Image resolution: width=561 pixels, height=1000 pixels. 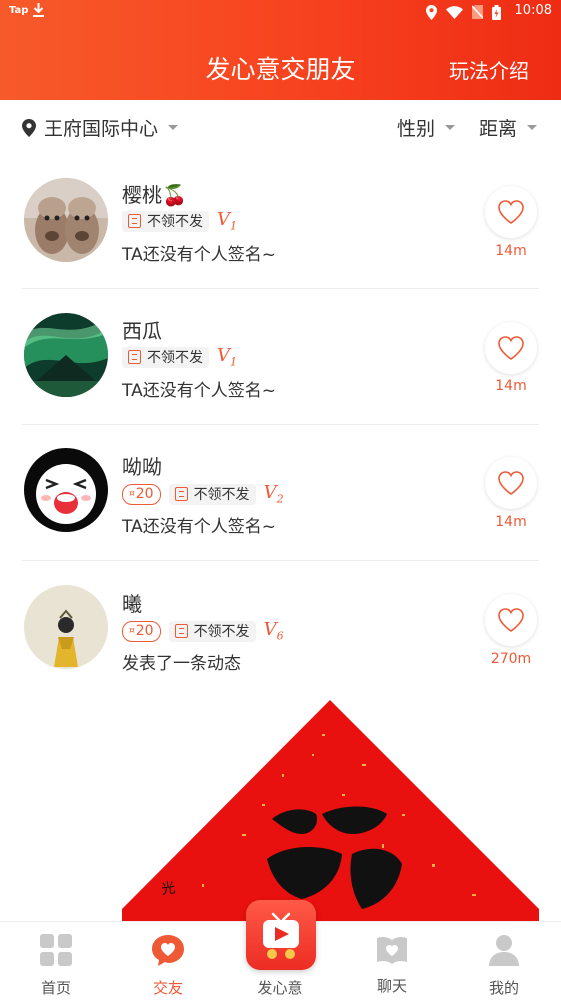 I want to click on filter-bar: 王府国际中心 性别 距离, so click(x=280, y=126).